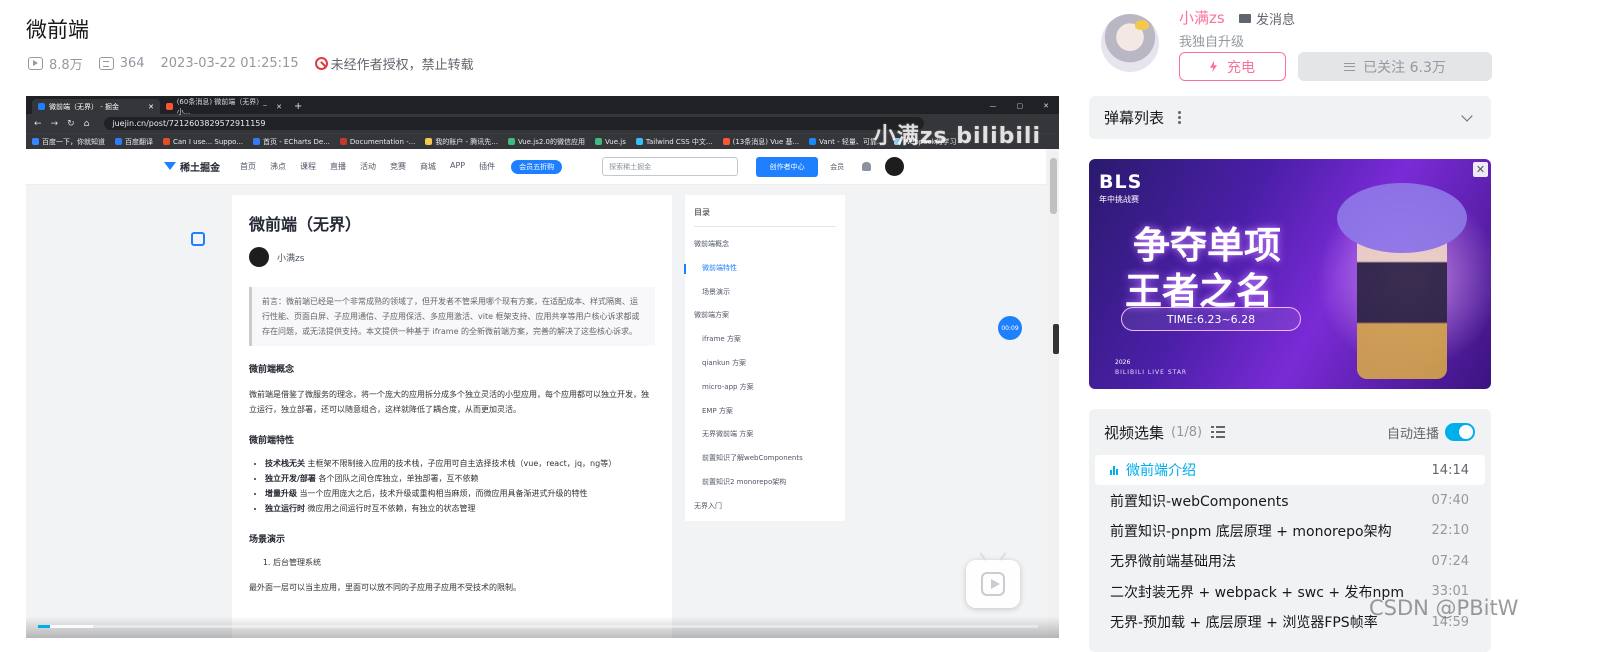  I want to click on juejin-nav-link: 插件, so click(487, 166).